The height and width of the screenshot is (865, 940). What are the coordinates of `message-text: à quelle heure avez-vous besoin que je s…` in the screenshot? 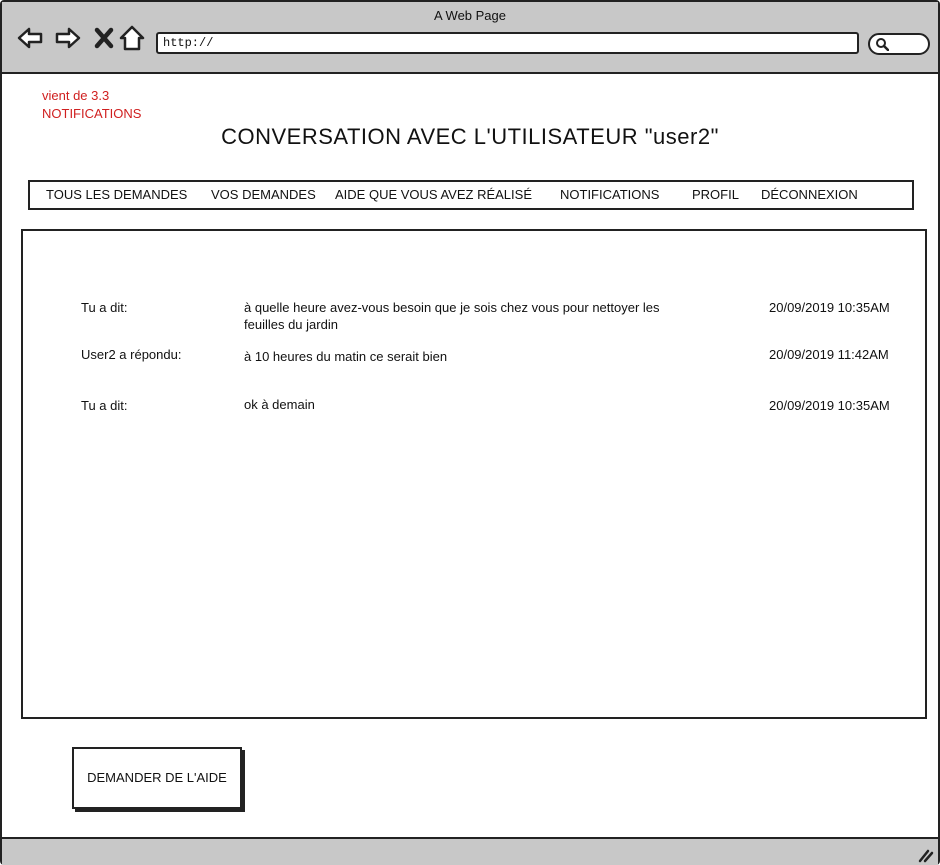 It's located at (452, 316).